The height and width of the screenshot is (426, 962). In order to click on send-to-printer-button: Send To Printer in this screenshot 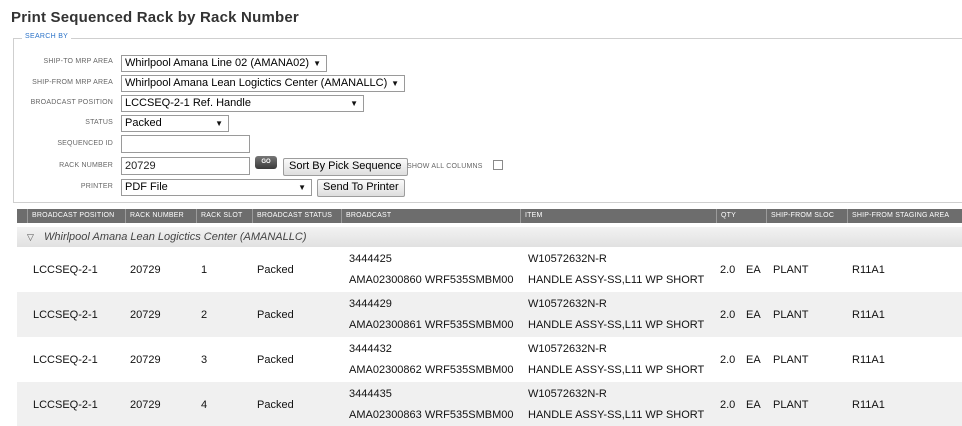, I will do `click(361, 188)`.